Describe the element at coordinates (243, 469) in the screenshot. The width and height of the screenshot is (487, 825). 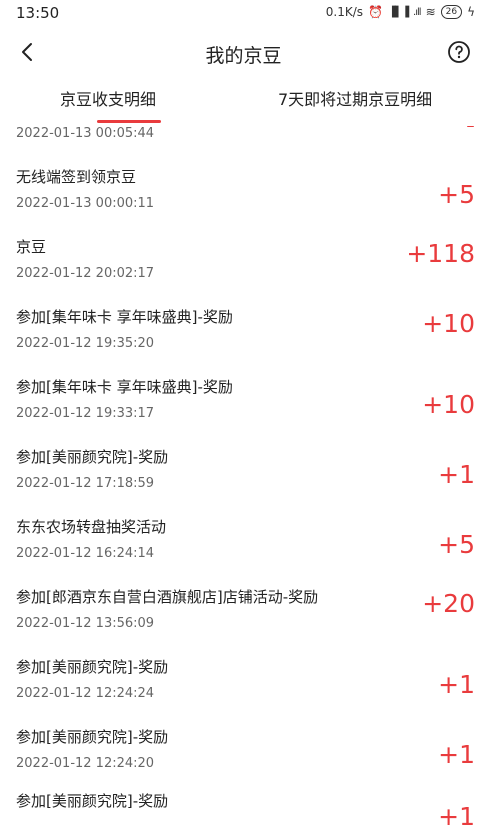
I see `list-item: 参加[美丽颜究院]-奖励 2022-01-12 17:18:59 +1` at that location.